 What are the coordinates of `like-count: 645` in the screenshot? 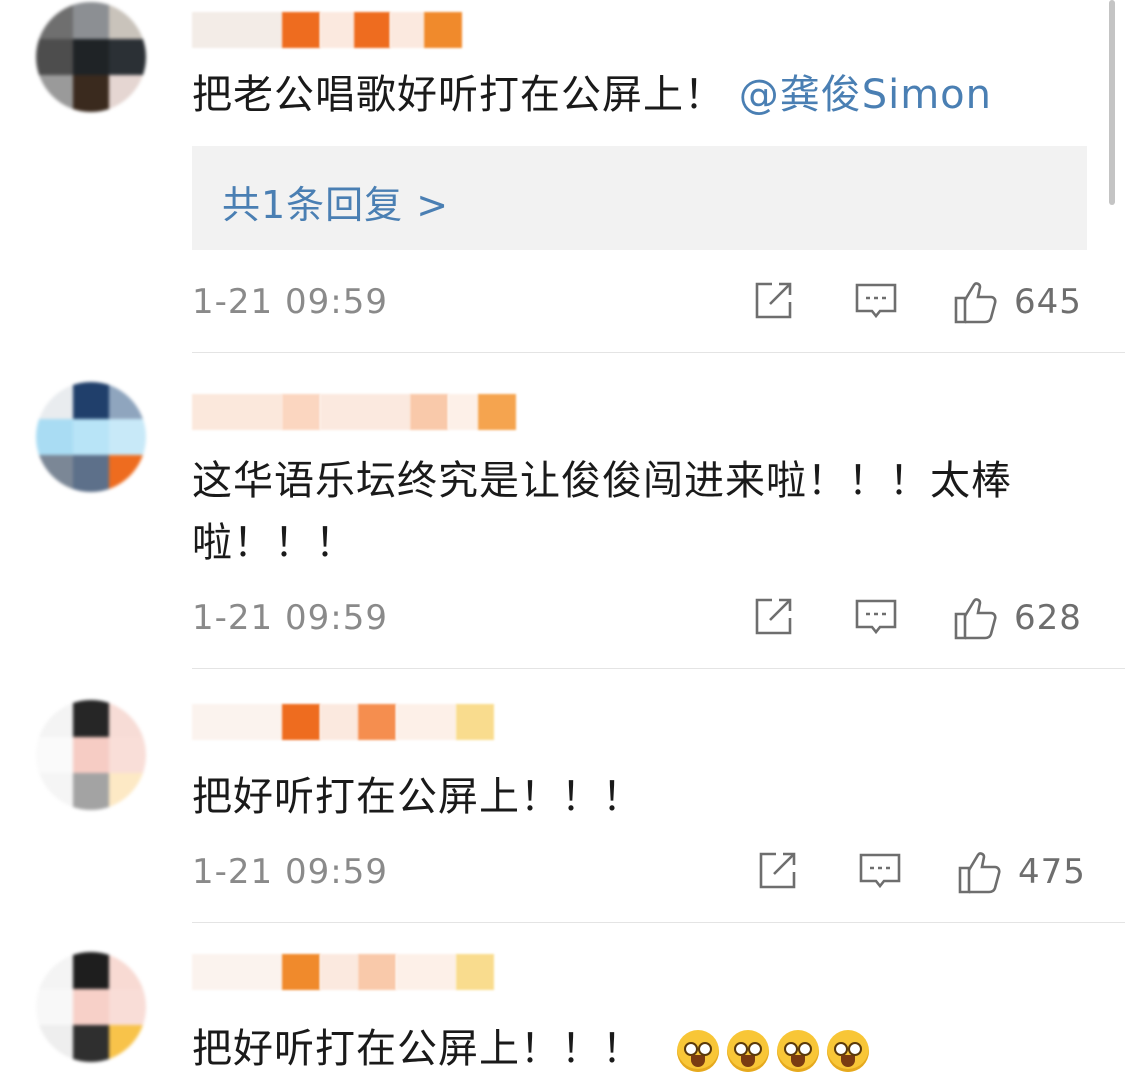 It's located at (1048, 302).